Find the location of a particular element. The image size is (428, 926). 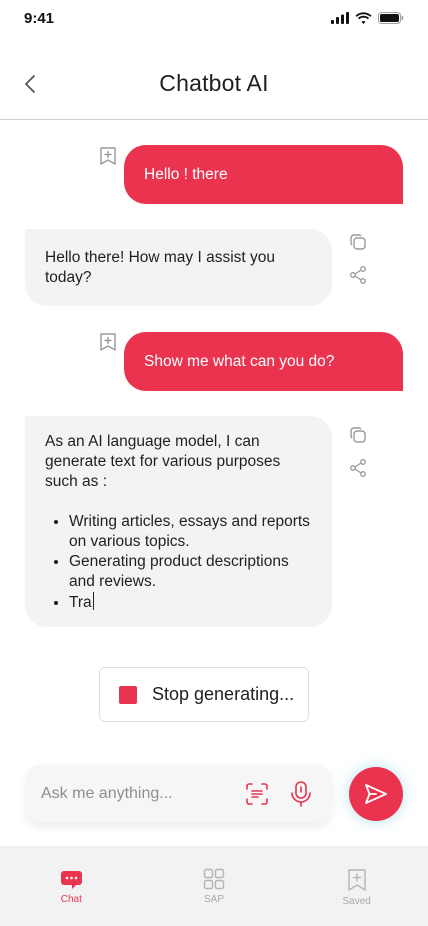

battery-icon is located at coordinates (391, 18).